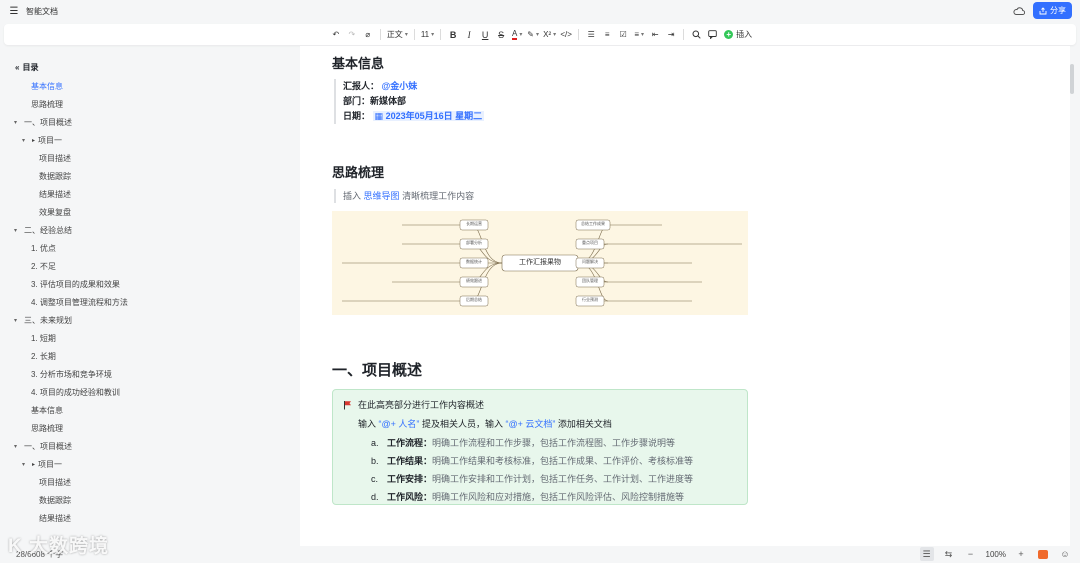 The height and width of the screenshot is (563, 1080). Describe the element at coordinates (400, 86) in the screenshot. I see `reporter-mention: @金小妹` at that location.